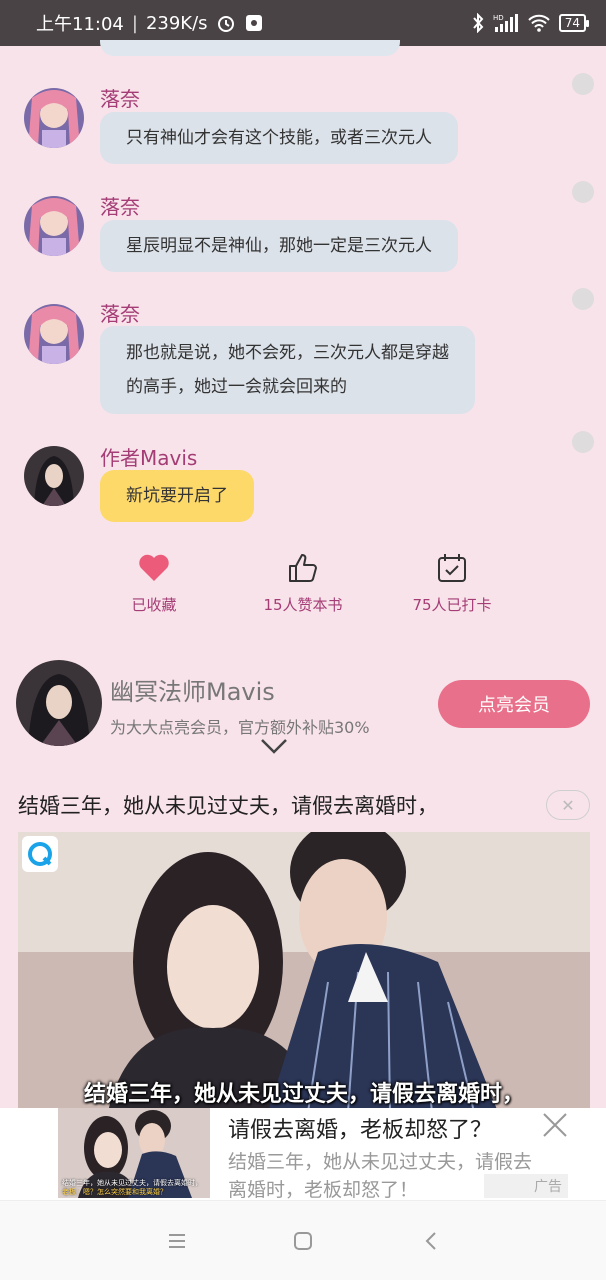 Image resolution: width=606 pixels, height=1280 pixels. Describe the element at coordinates (498, 18) in the screenshot. I see `svg-text: HD` at that location.